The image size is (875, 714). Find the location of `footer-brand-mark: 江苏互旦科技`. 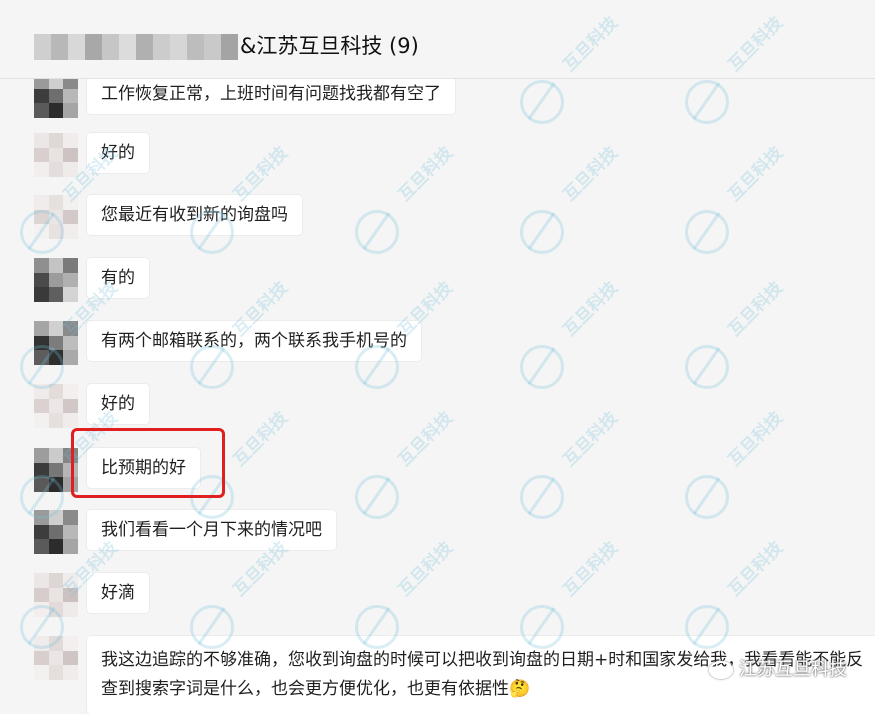

footer-brand-mark: 江苏互旦科技 is located at coordinates (778, 668).